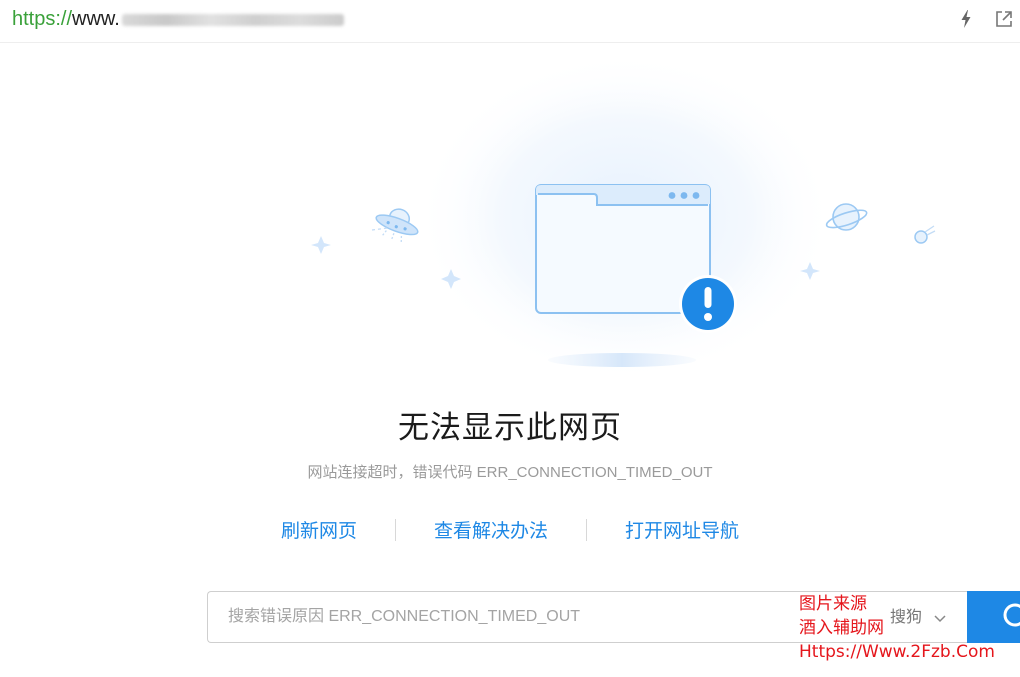 This screenshot has height=677, width=1020. What do you see at coordinates (925, 234) in the screenshot?
I see `comet-icon` at bounding box center [925, 234].